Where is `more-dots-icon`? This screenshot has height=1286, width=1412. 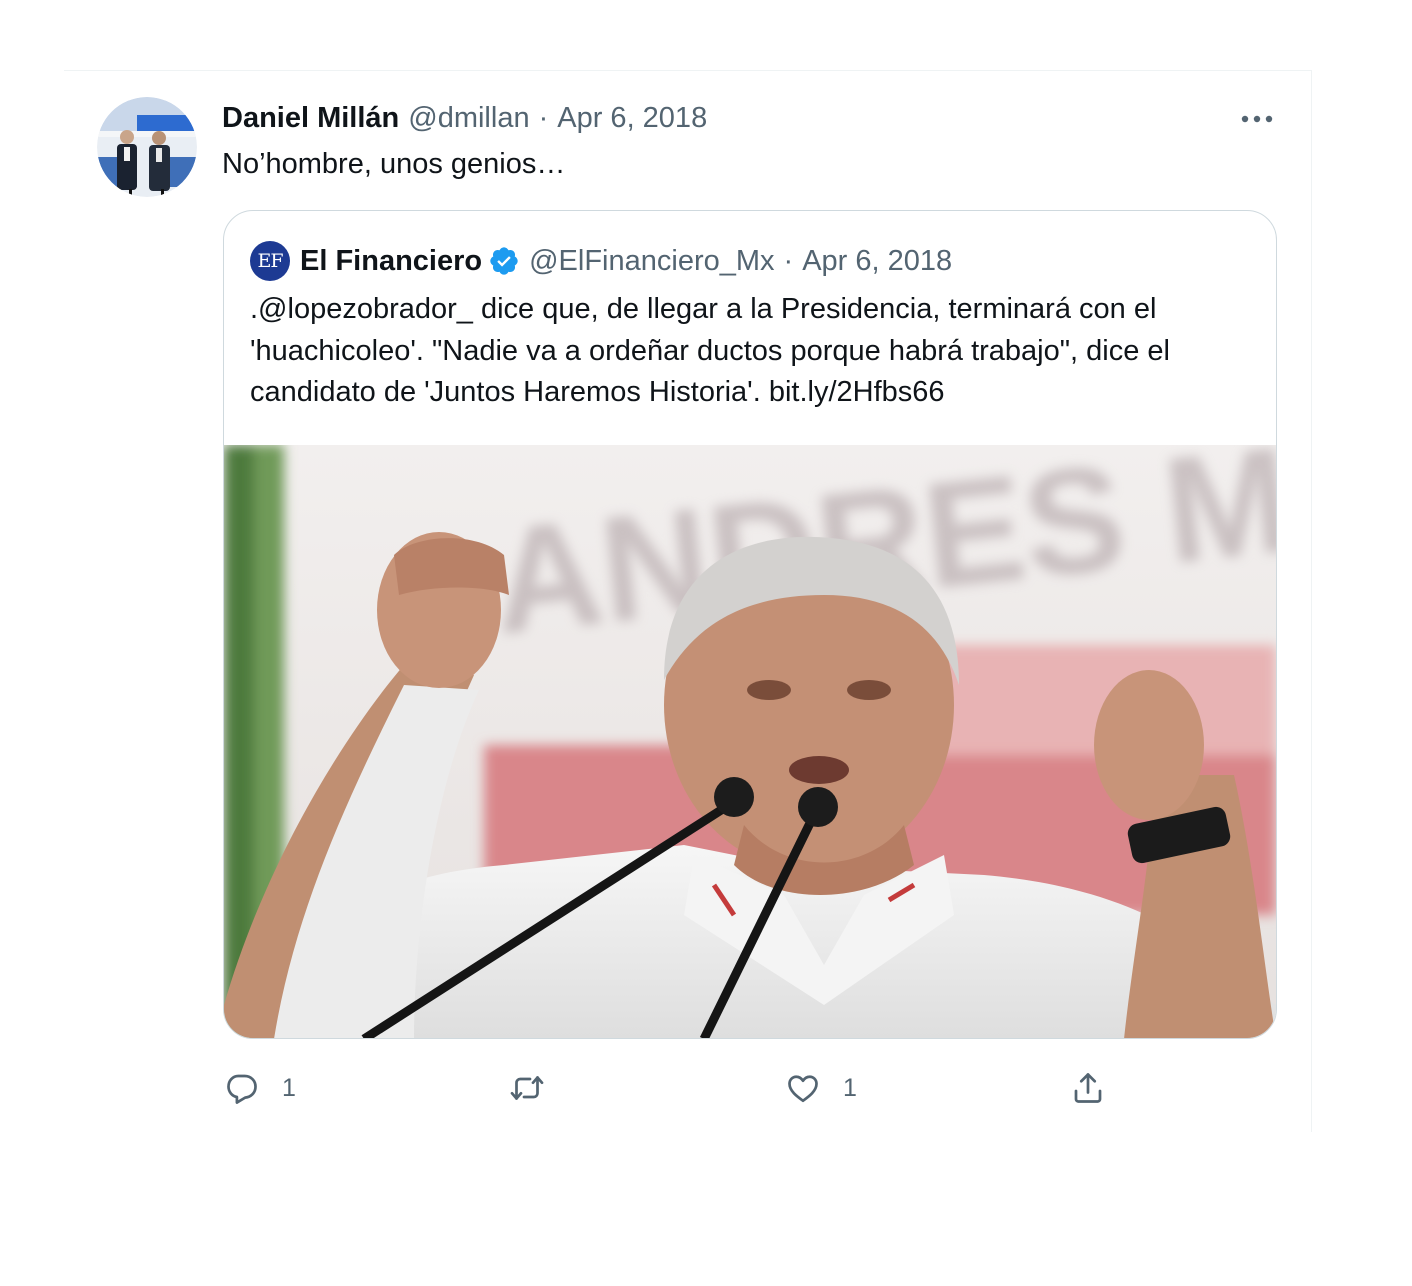 more-dots-icon is located at coordinates (1257, 119).